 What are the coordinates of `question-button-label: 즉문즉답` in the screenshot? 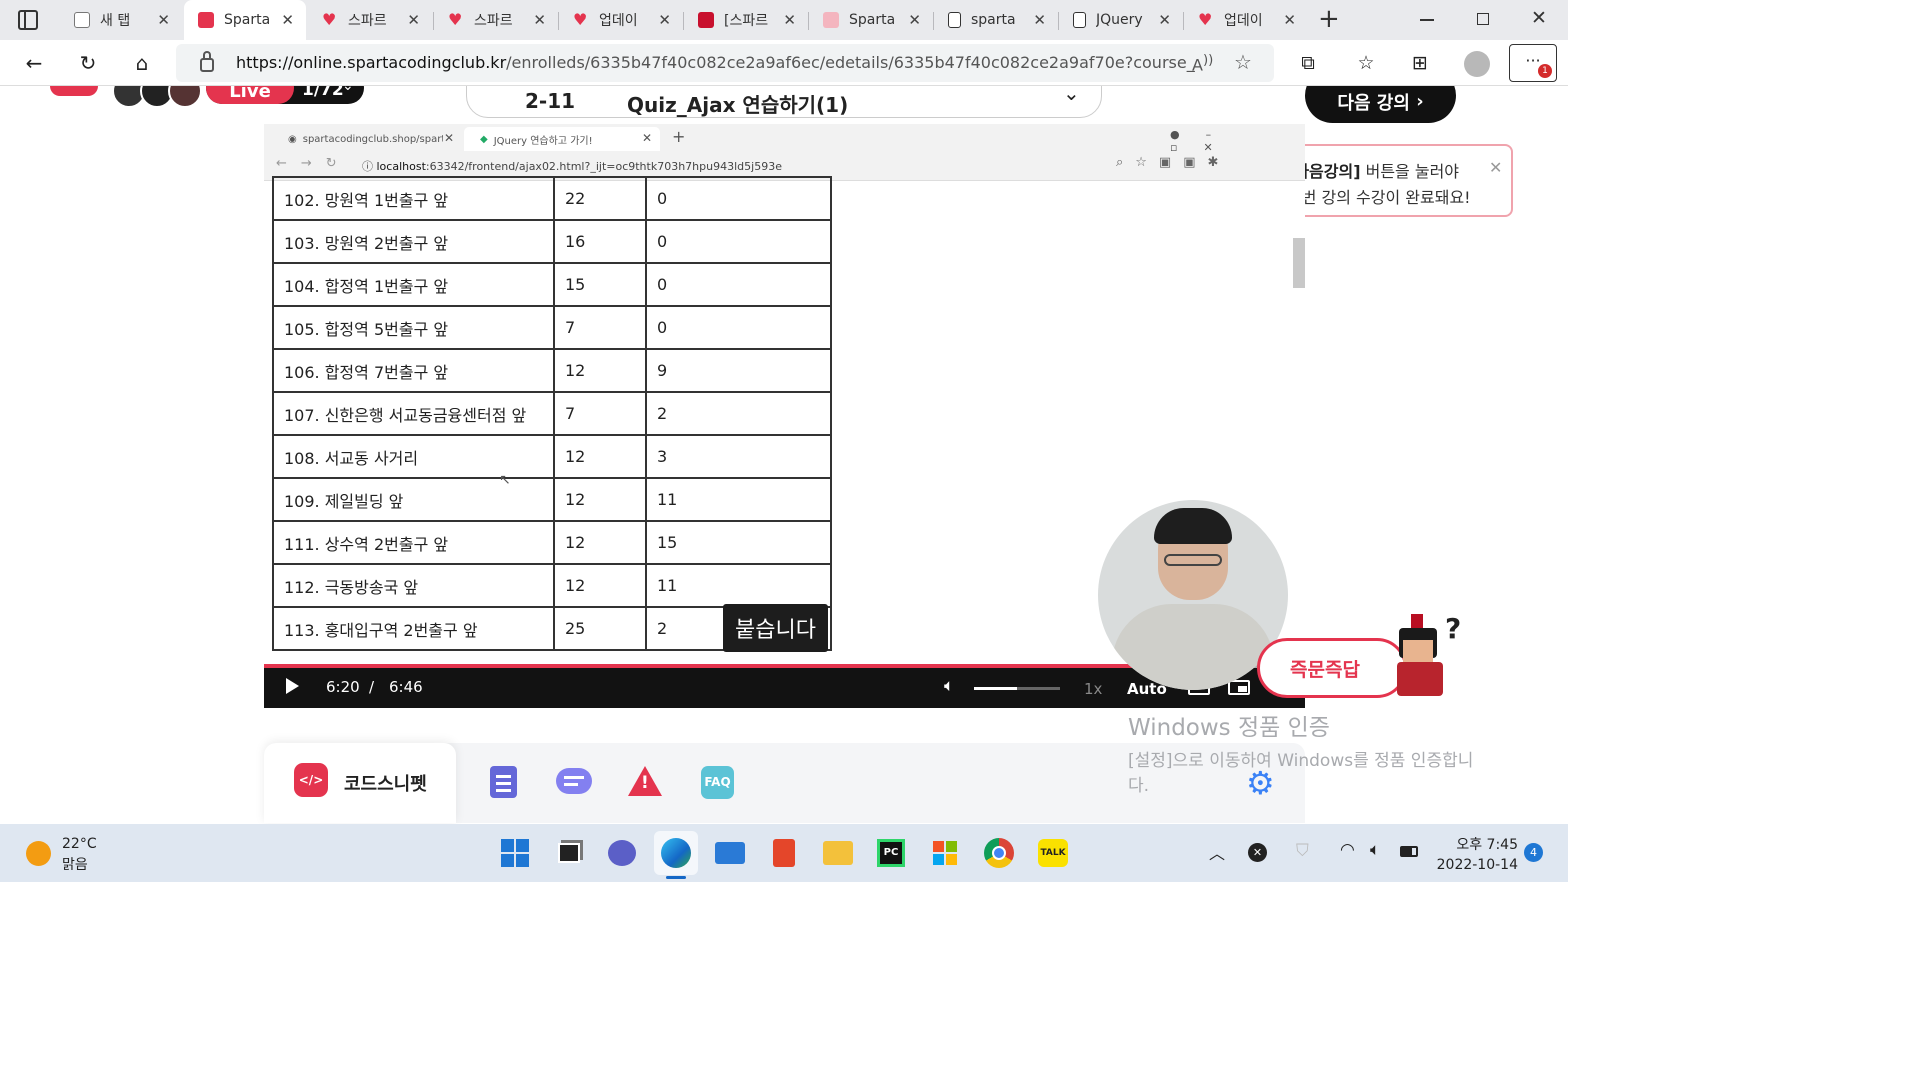 It's located at (1325, 669).